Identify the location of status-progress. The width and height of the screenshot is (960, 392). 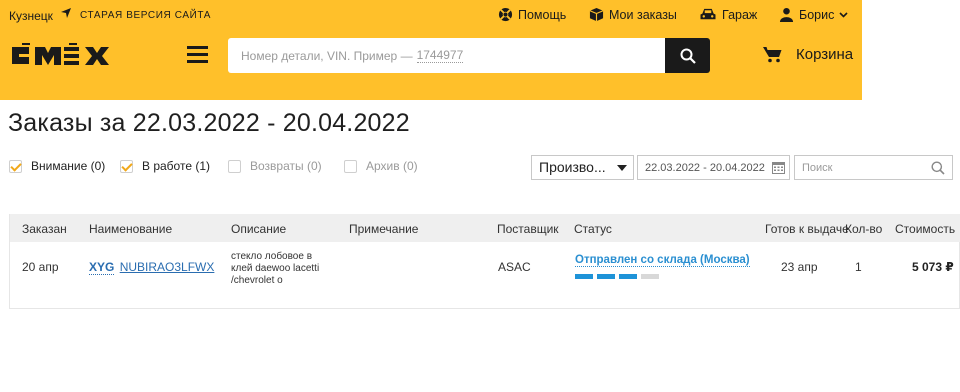
(617, 276).